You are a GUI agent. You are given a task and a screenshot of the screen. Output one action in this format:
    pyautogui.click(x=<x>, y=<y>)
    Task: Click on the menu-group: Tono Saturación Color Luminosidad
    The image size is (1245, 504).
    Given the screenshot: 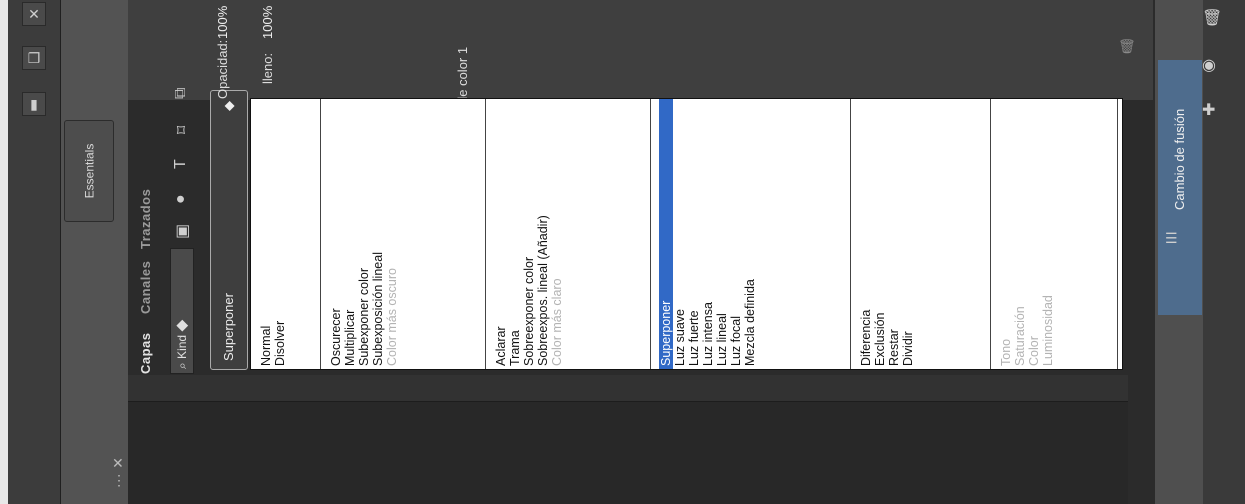 What is the action you would take?
    pyautogui.click(x=1054, y=234)
    